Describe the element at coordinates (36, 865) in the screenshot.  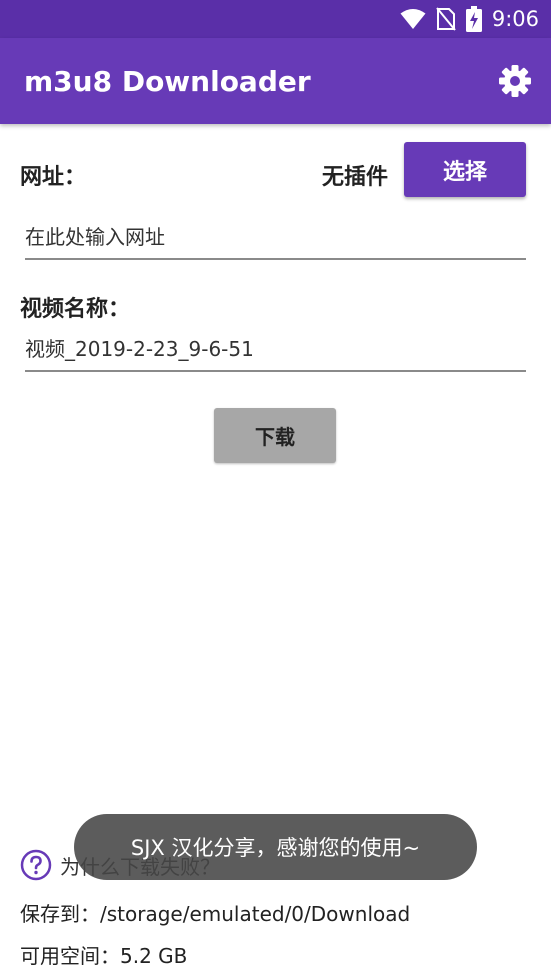
I see `question-circle-icon` at that location.